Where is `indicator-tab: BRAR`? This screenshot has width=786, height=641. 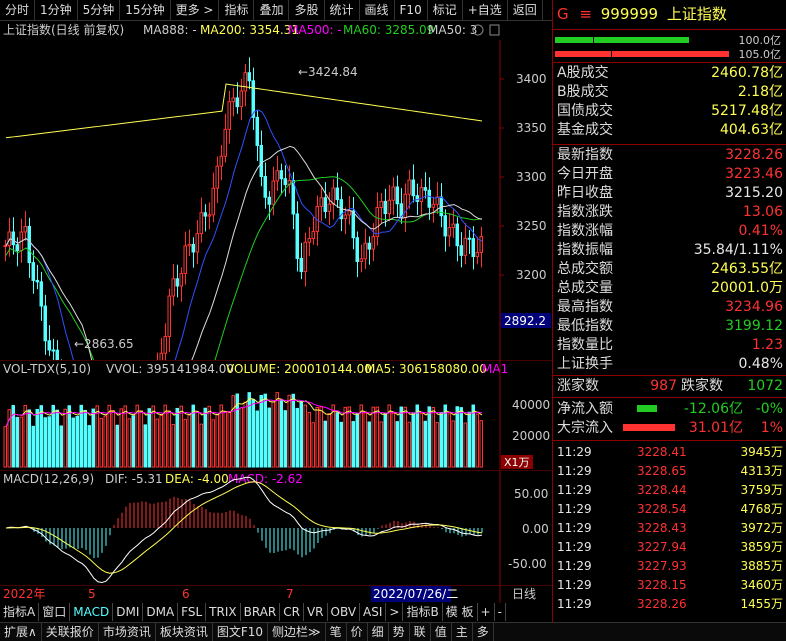
indicator-tab: BRAR is located at coordinates (261, 612).